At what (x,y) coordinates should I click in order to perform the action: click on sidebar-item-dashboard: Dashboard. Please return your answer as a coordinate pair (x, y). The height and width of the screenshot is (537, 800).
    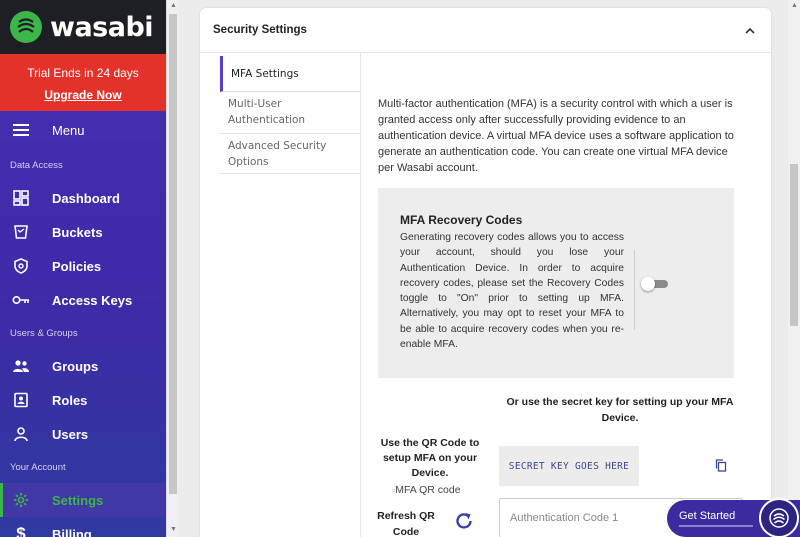
    Looking at the image, I should click on (83, 198).